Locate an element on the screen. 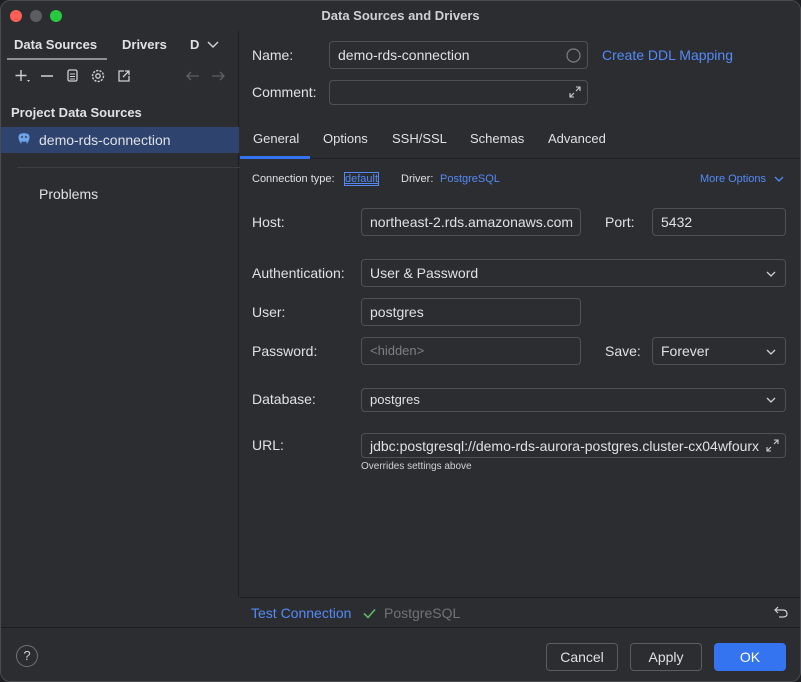 This screenshot has height=682, width=801. back-arrow-icon is located at coordinates (193, 76).